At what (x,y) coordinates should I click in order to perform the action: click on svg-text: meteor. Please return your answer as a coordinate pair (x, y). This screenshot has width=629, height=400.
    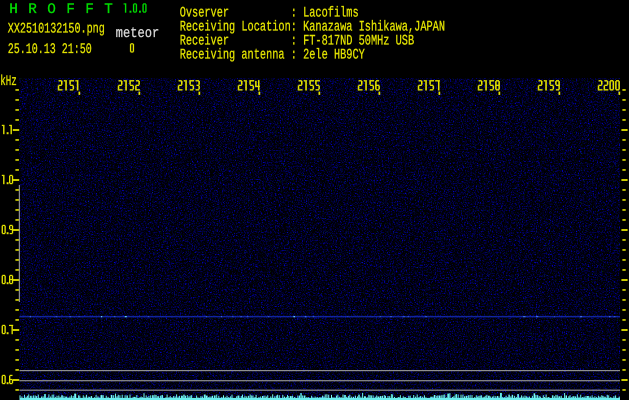
    Looking at the image, I should click on (138, 34).